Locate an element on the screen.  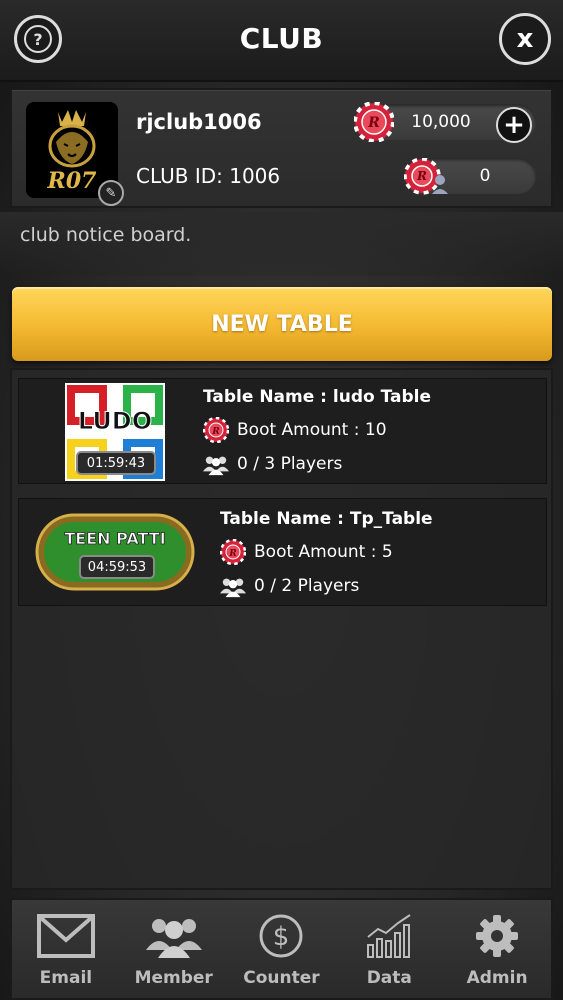
nav-label: Admin is located at coordinates (497, 978).